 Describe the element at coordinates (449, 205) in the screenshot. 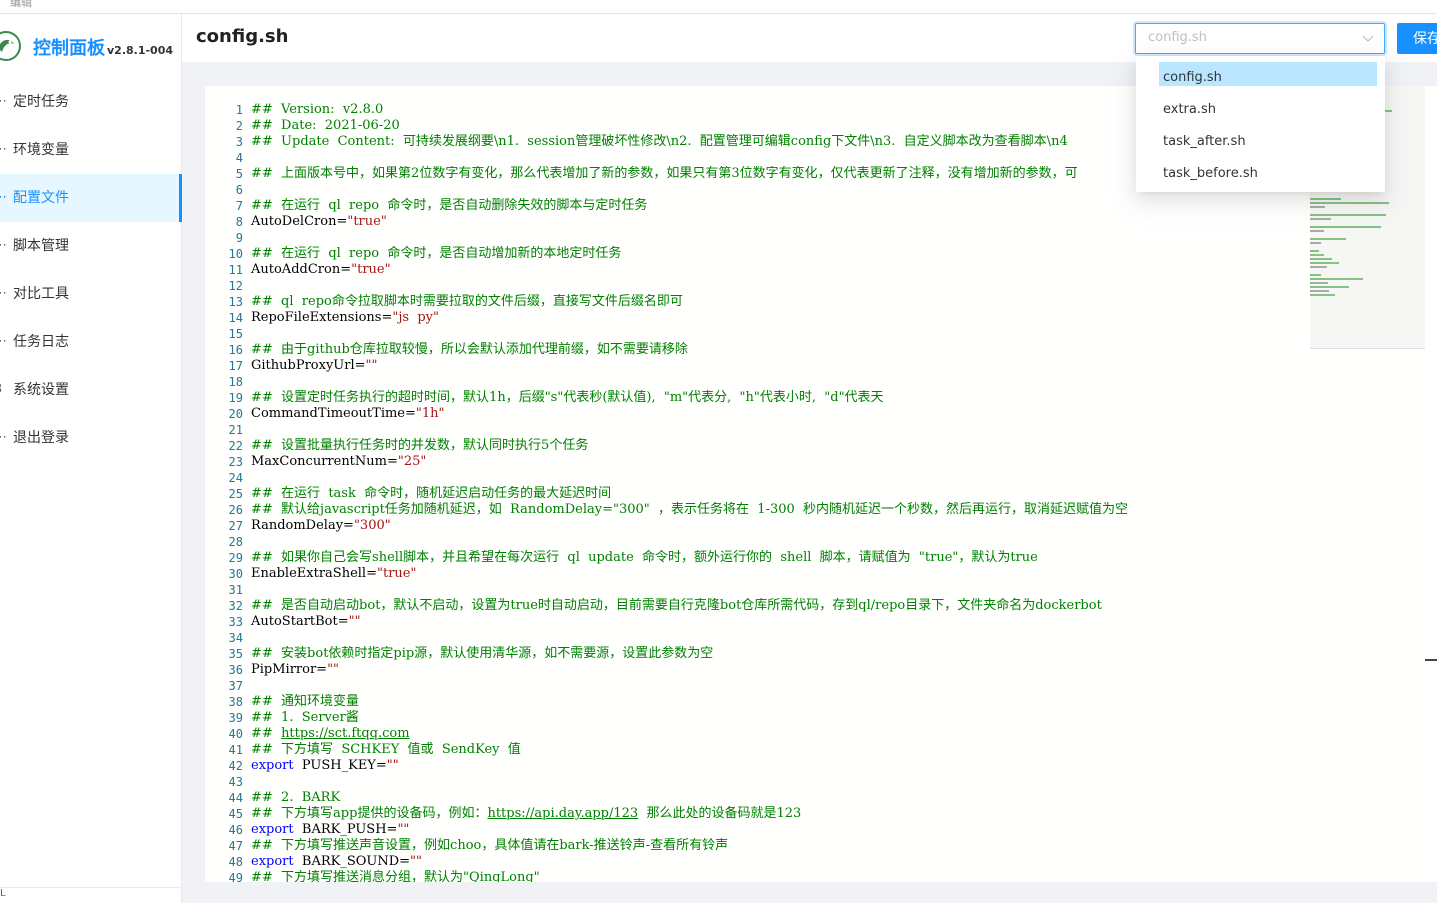

I see `code-token: ## 在运行 ql repo 命令时，是否自动删除失效的脚本与定时任务` at that location.